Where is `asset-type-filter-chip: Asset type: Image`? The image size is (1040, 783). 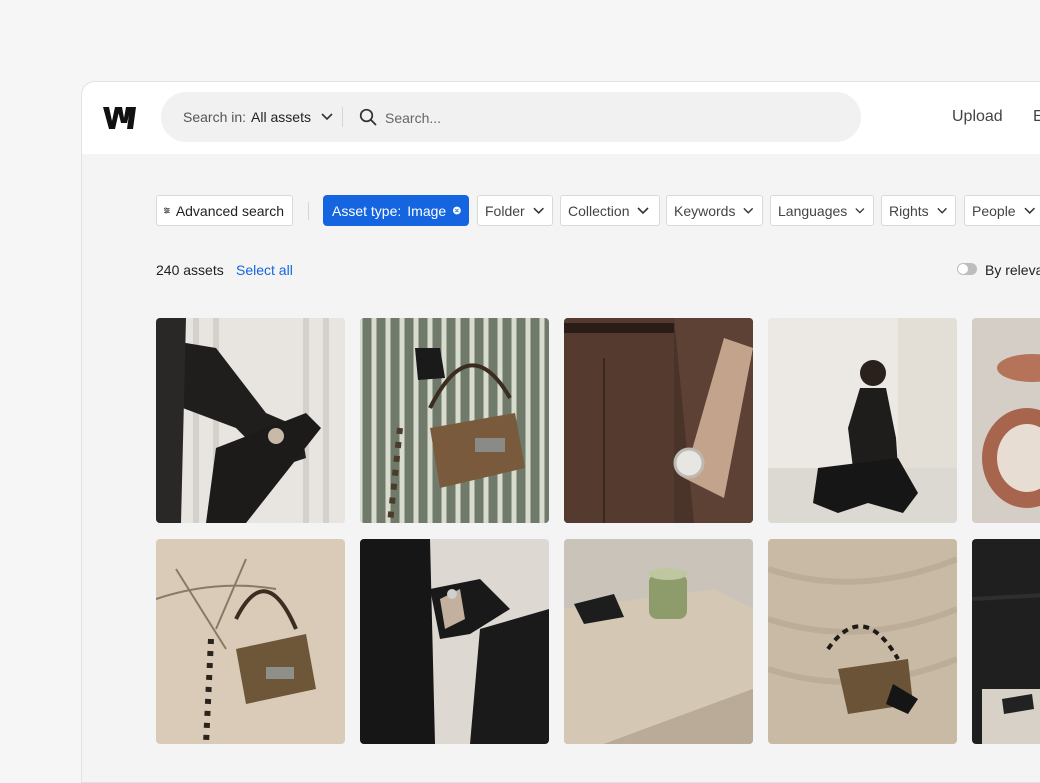
asset-type-filter-chip: Asset type: Image is located at coordinates (396, 210).